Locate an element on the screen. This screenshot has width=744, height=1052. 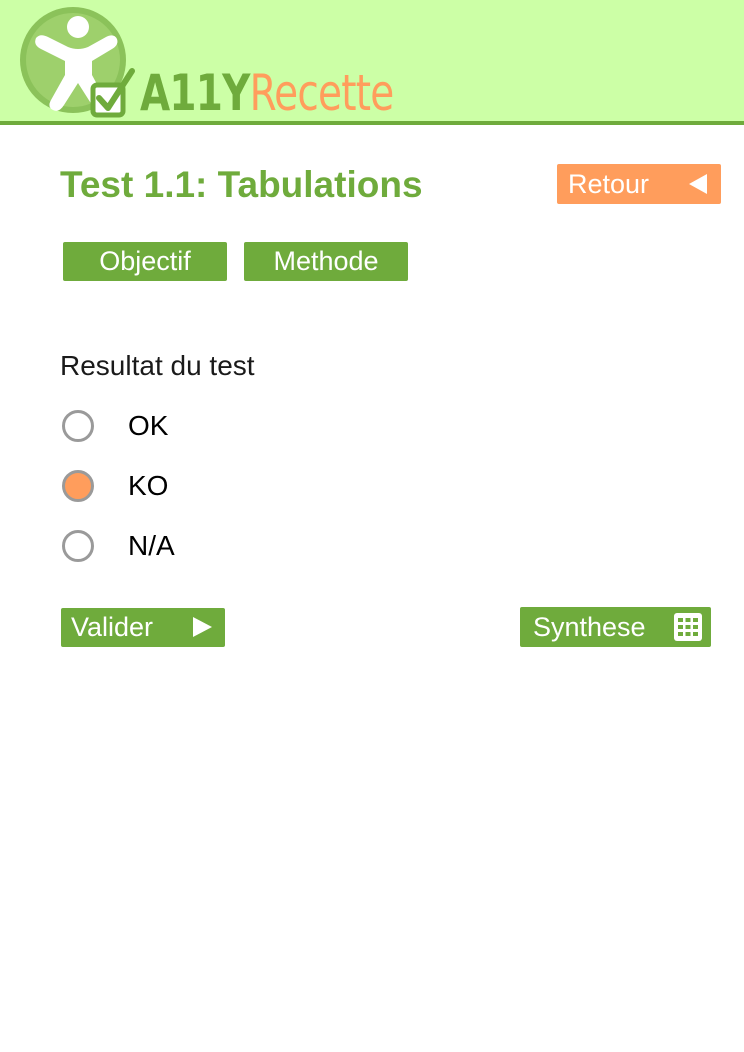
result-section-label: Resultat du test is located at coordinates (157, 365).